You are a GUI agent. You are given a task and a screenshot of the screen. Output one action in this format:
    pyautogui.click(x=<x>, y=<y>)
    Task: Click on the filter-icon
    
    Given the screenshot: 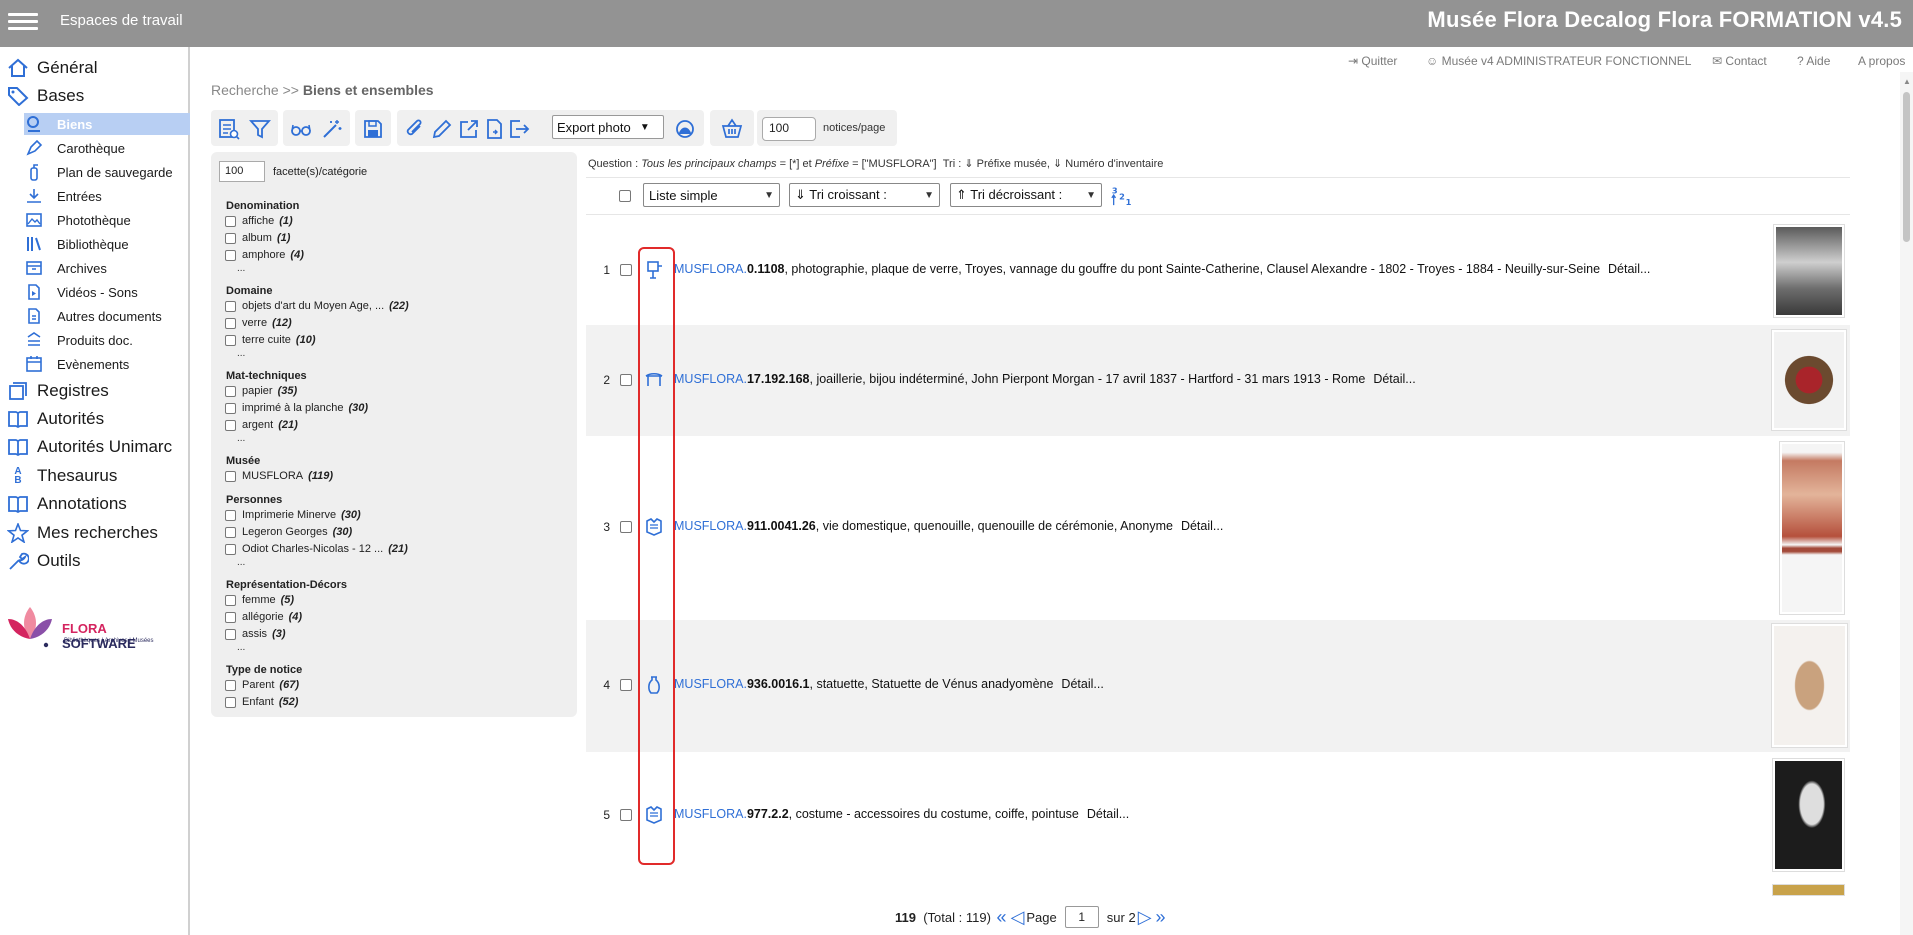 What is the action you would take?
    pyautogui.click(x=260, y=129)
    